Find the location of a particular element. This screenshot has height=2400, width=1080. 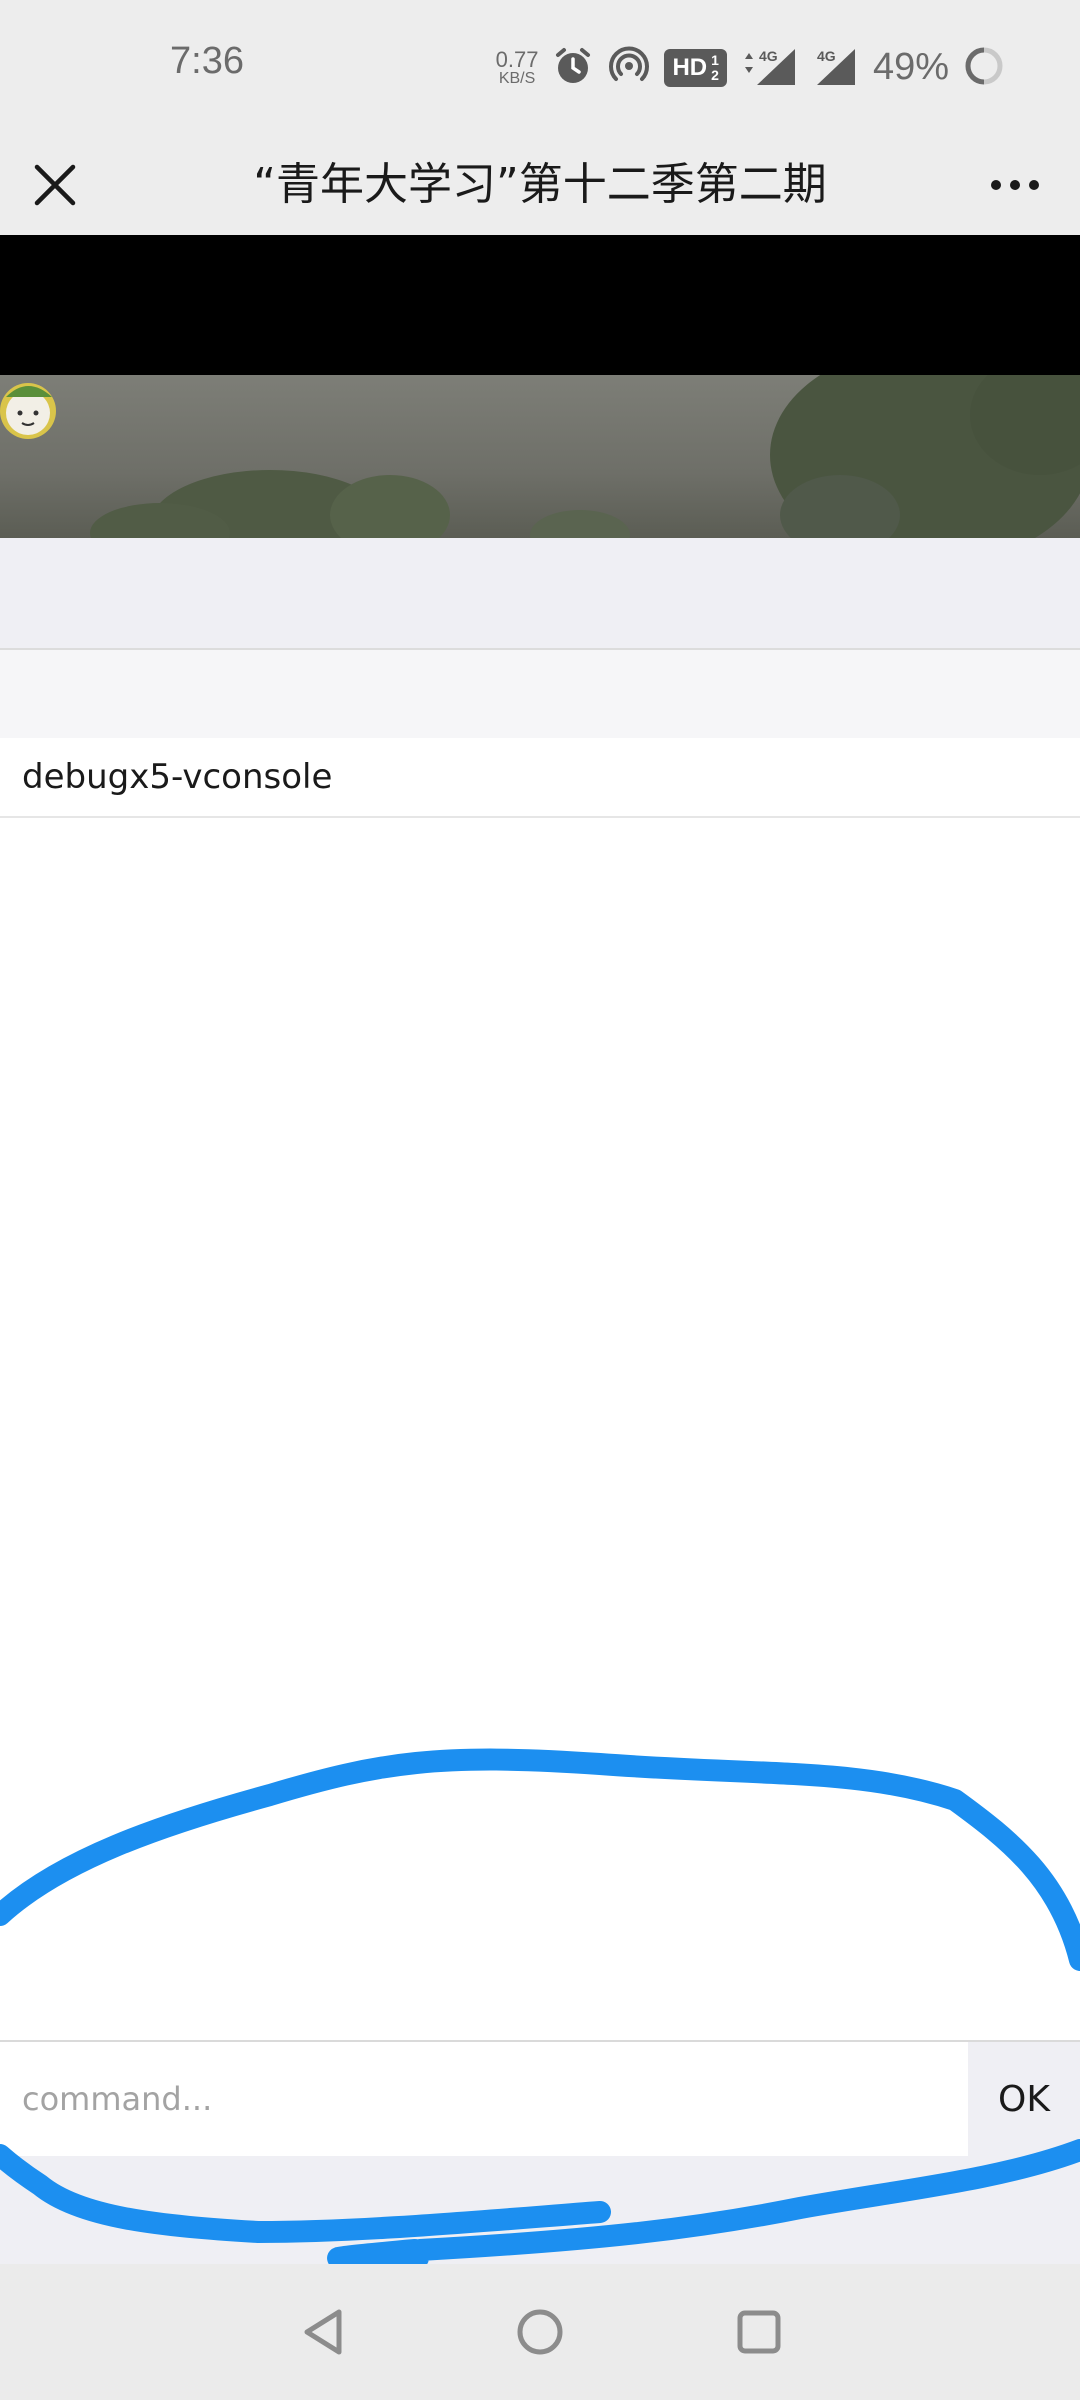

close-icon is located at coordinates (55, 185).